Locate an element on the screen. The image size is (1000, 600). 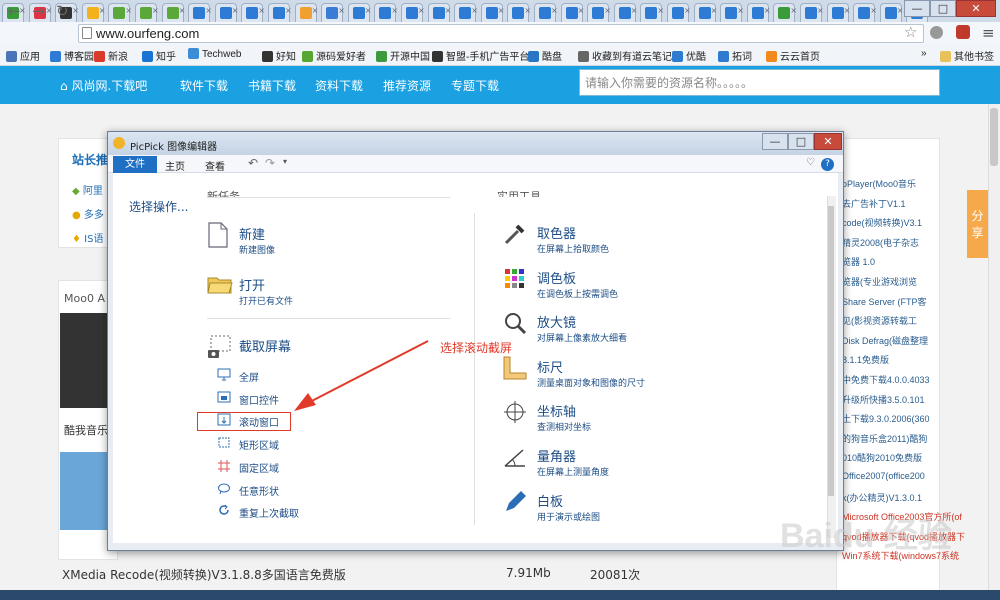
capture-option: 重复上次截取 is located at coordinates (269, 512).